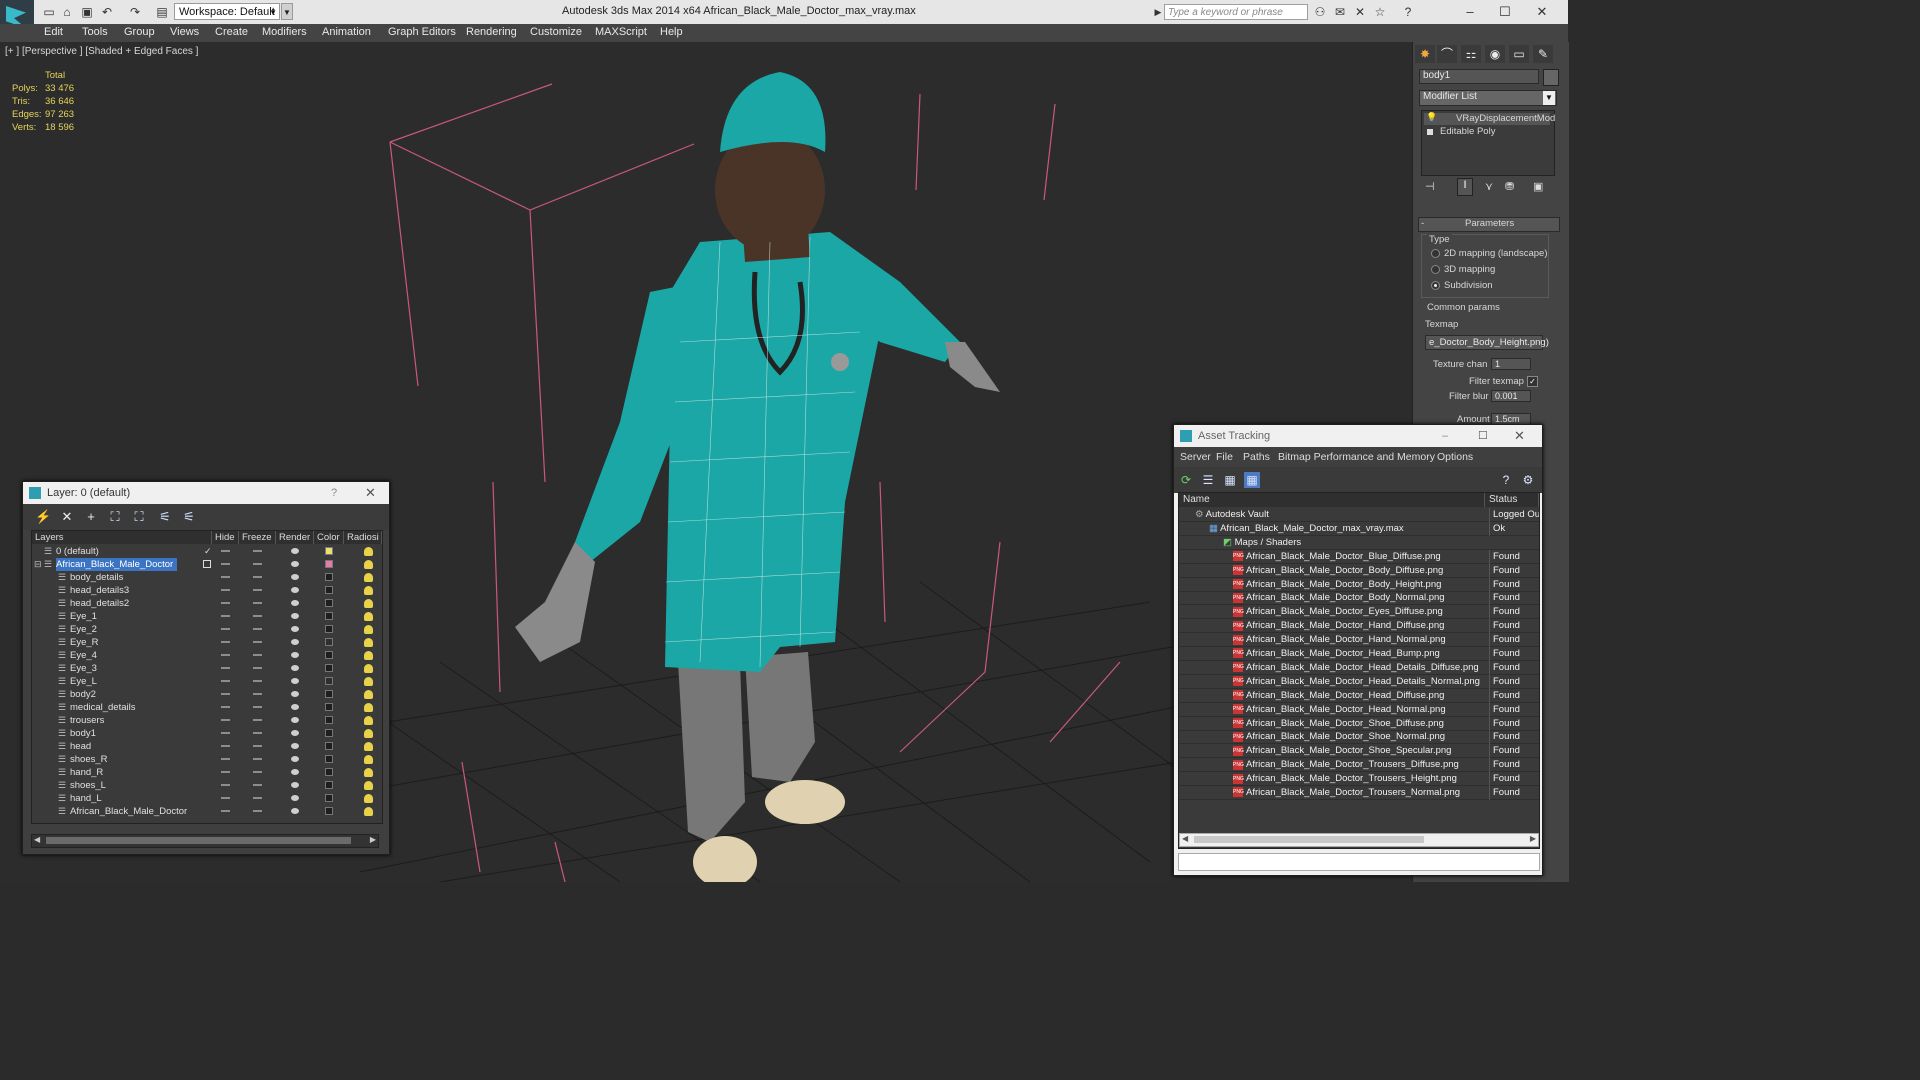 This screenshot has height=1080, width=1920. What do you see at coordinates (1528, 480) in the screenshot?
I see `settings-icon: ⚙` at bounding box center [1528, 480].